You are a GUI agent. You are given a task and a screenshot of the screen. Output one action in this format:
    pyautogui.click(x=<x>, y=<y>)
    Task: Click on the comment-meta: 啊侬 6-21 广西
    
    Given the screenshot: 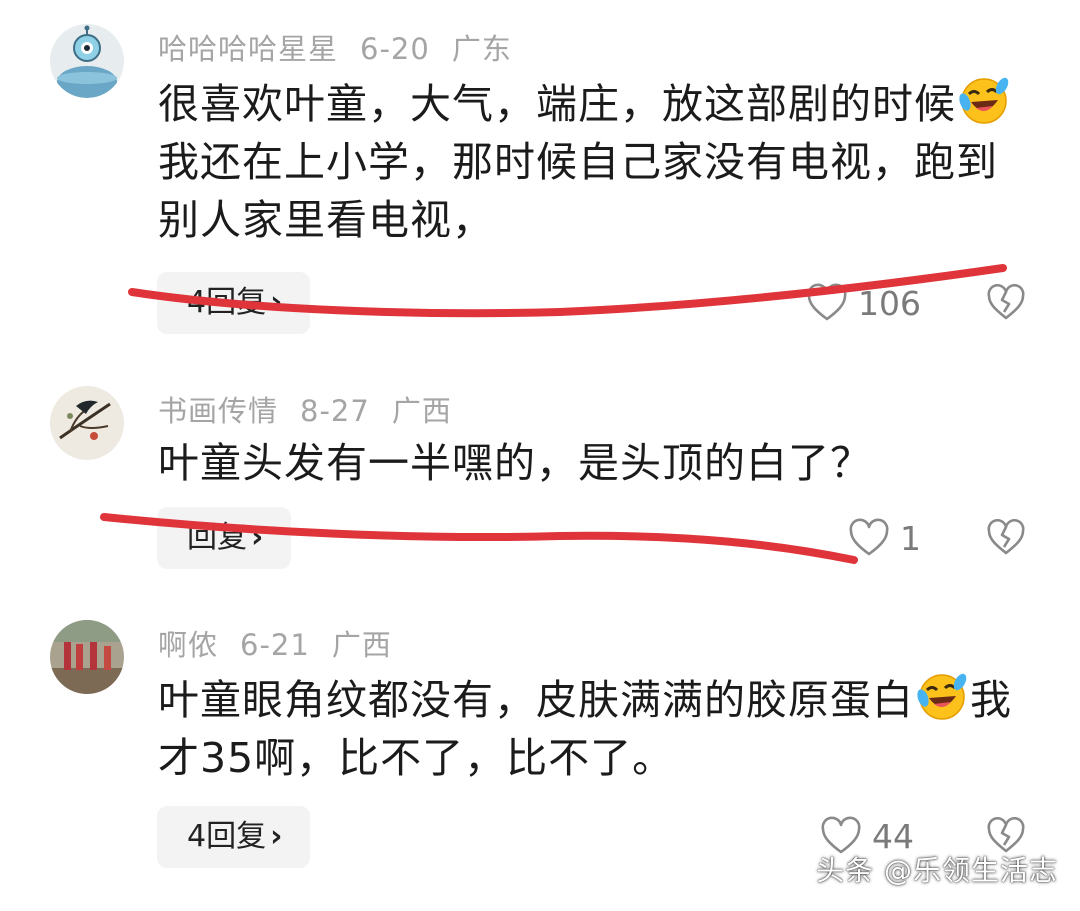 What is the action you would take?
    pyautogui.click(x=286, y=643)
    